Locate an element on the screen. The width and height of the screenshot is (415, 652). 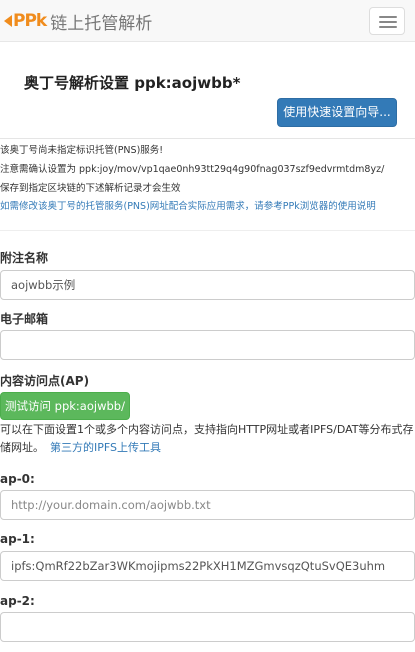
note-input: aojwbb示例 is located at coordinates (207, 285).